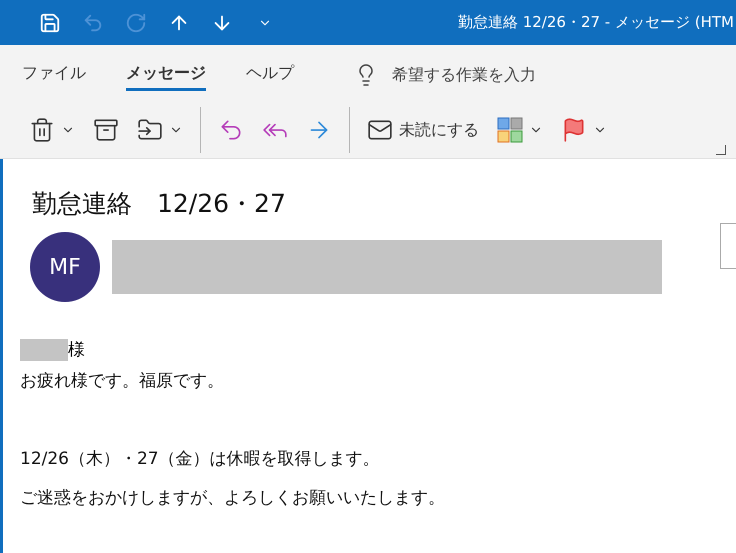 The width and height of the screenshot is (736, 553). I want to click on ribbon-tab: ファイル, so click(54, 75).